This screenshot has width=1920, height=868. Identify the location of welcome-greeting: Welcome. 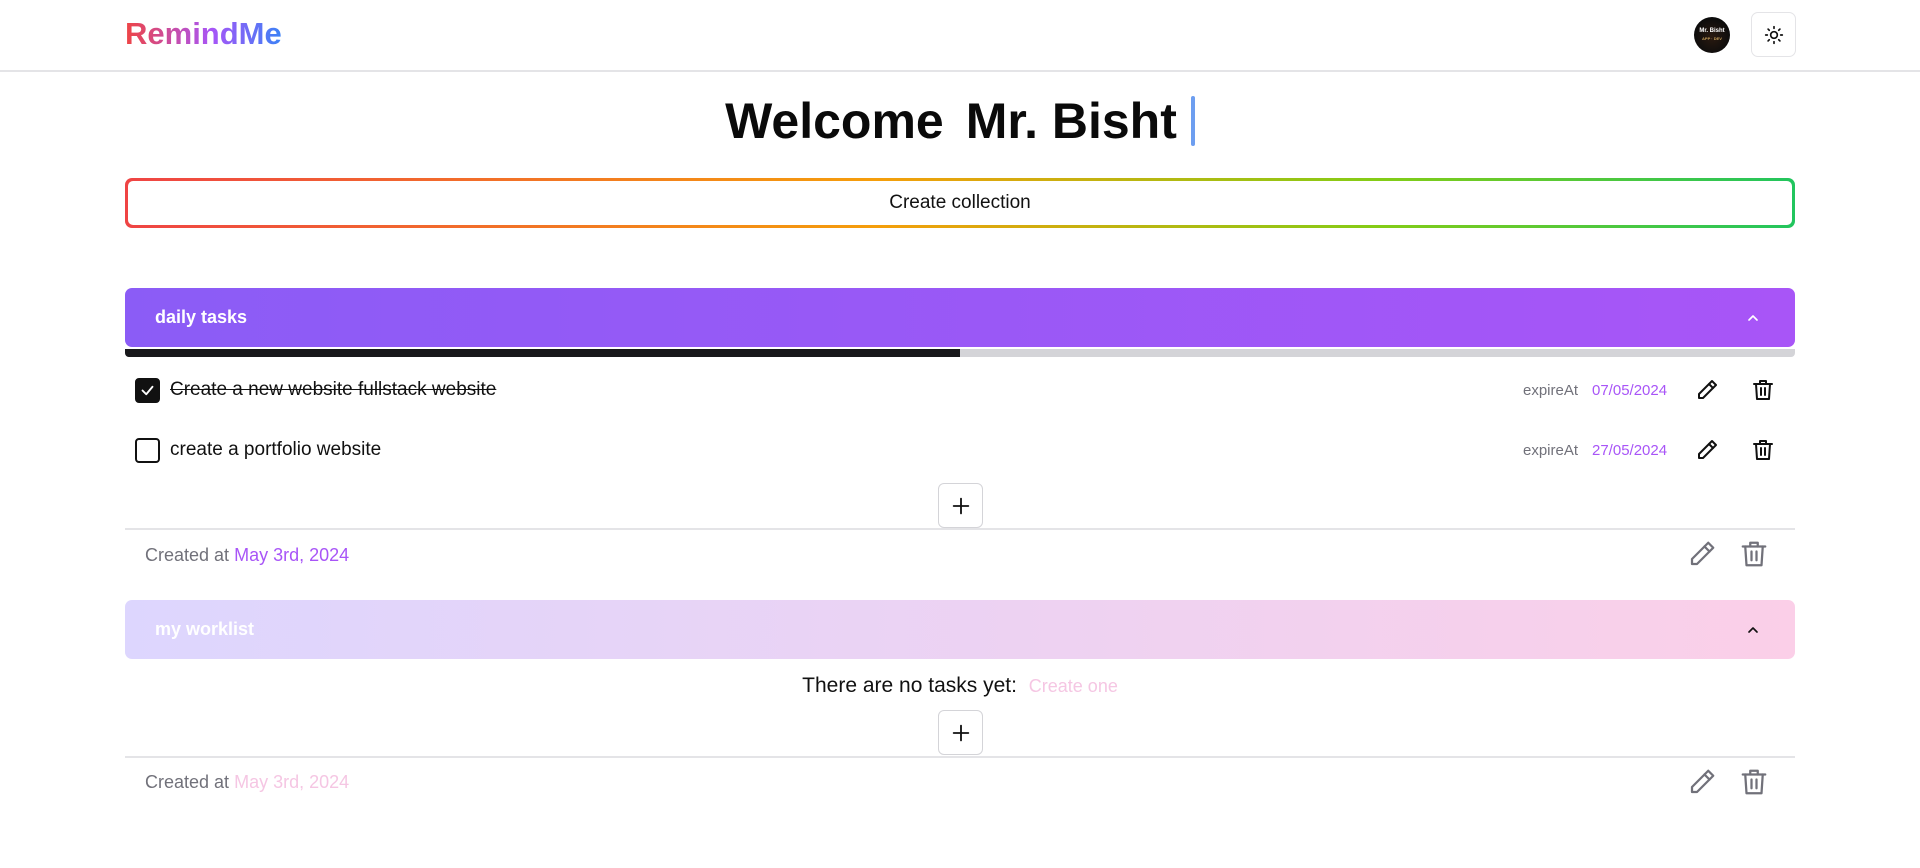
(834, 121).